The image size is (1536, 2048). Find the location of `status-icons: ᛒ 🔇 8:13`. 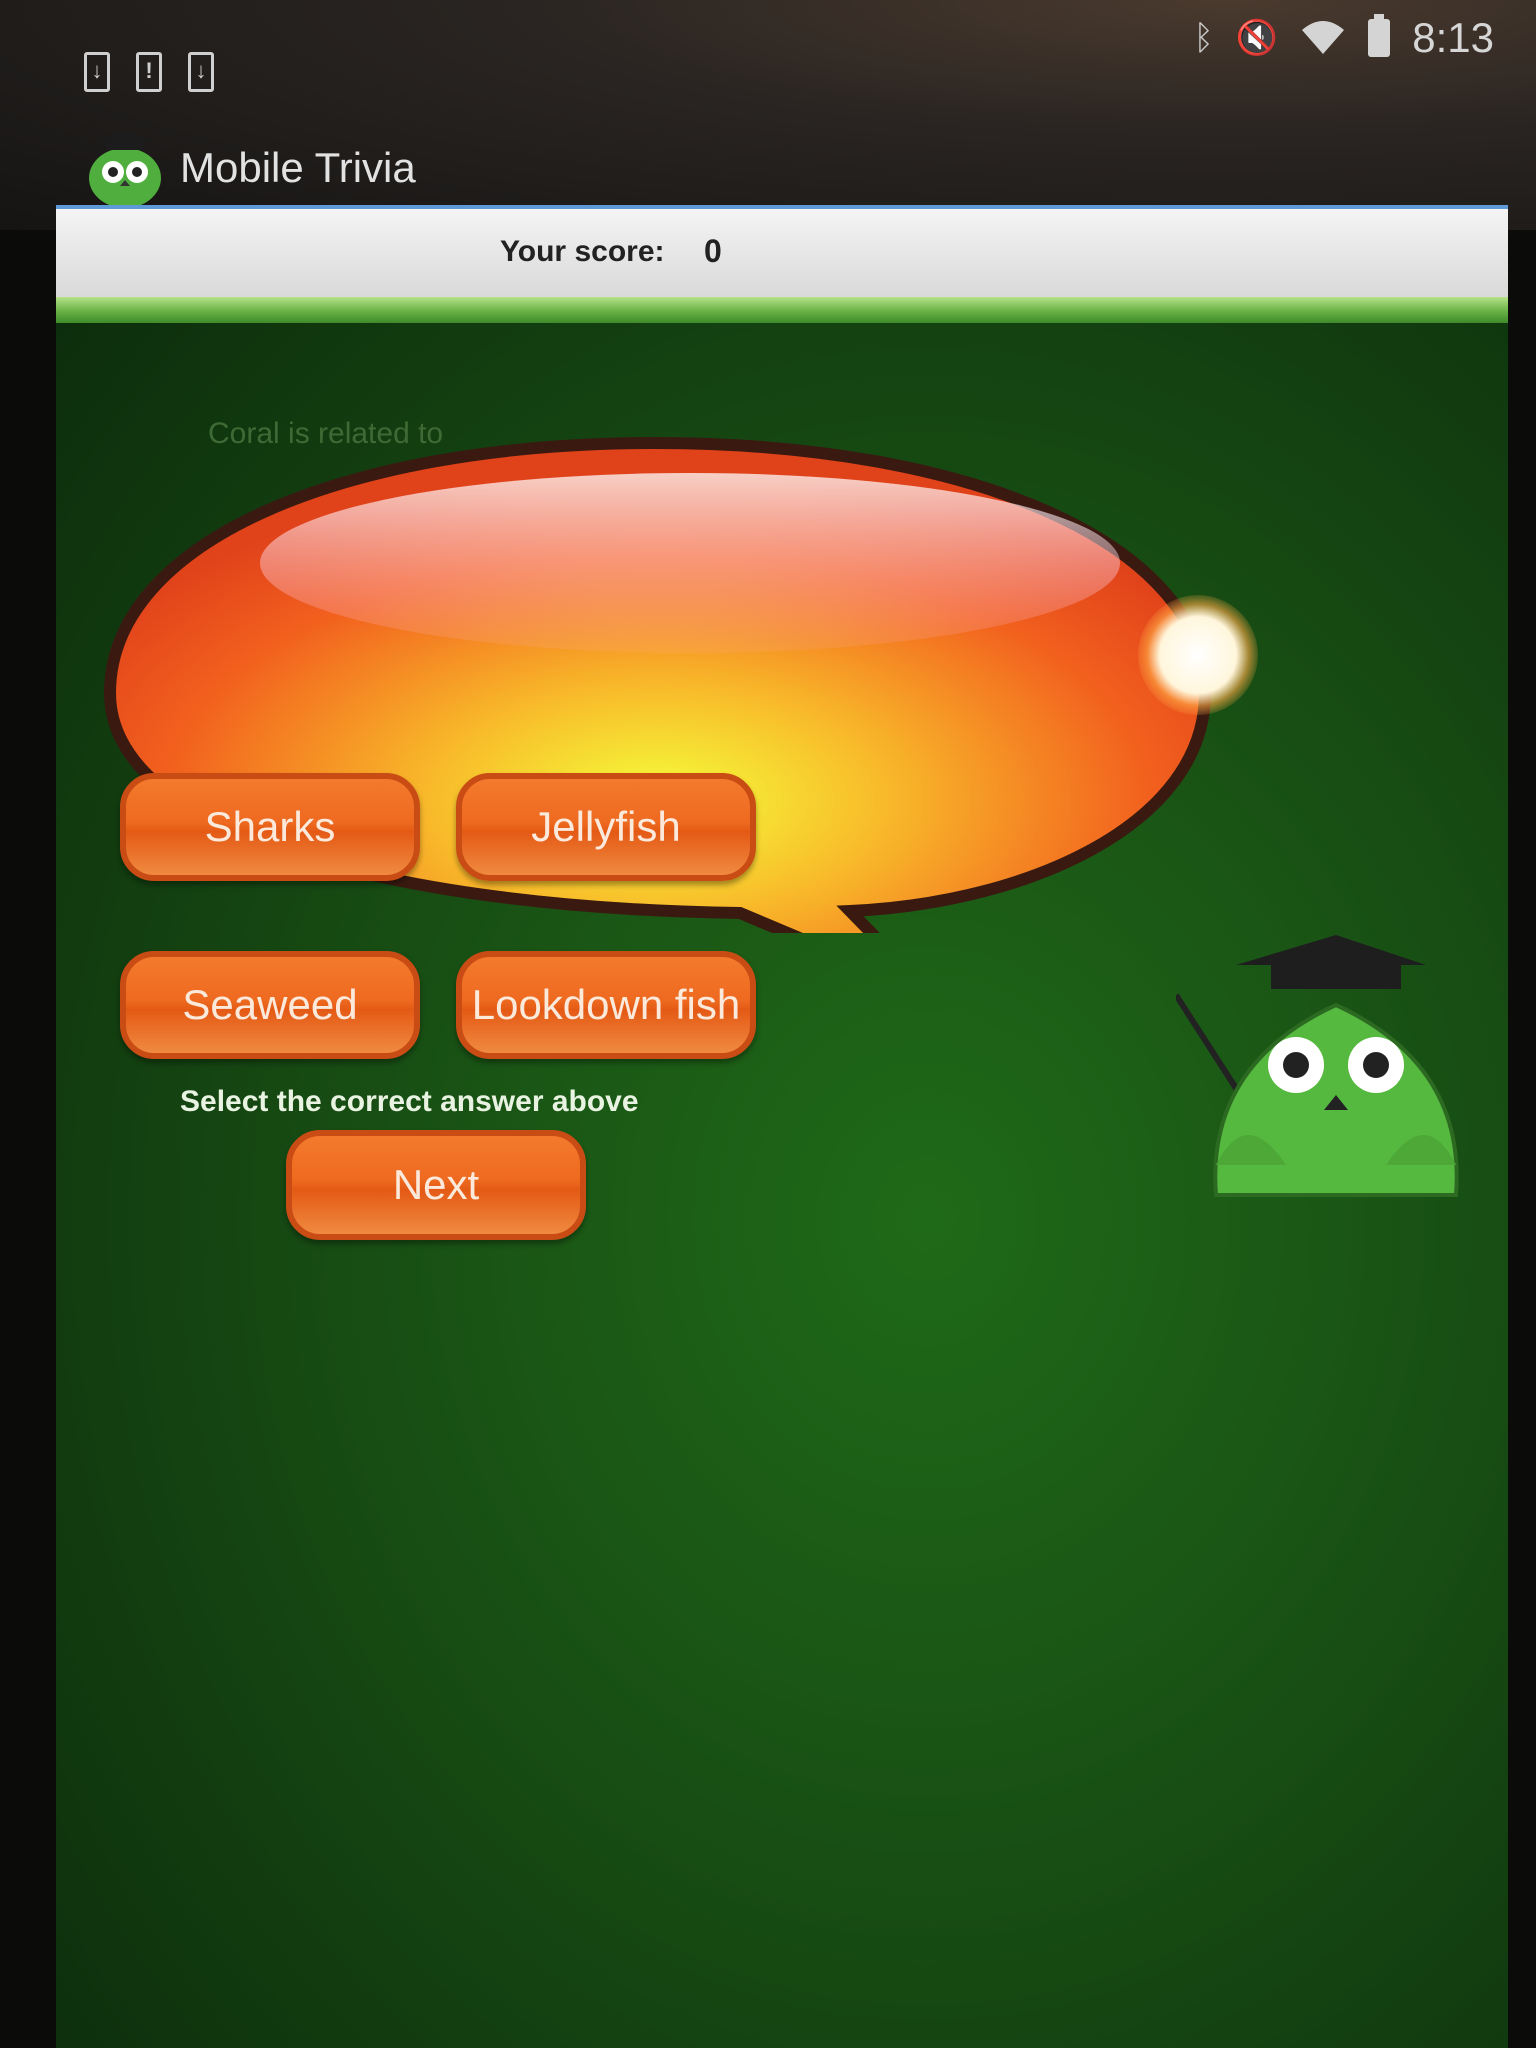

status-icons: ᛒ 🔇 8:13 is located at coordinates (1343, 38).